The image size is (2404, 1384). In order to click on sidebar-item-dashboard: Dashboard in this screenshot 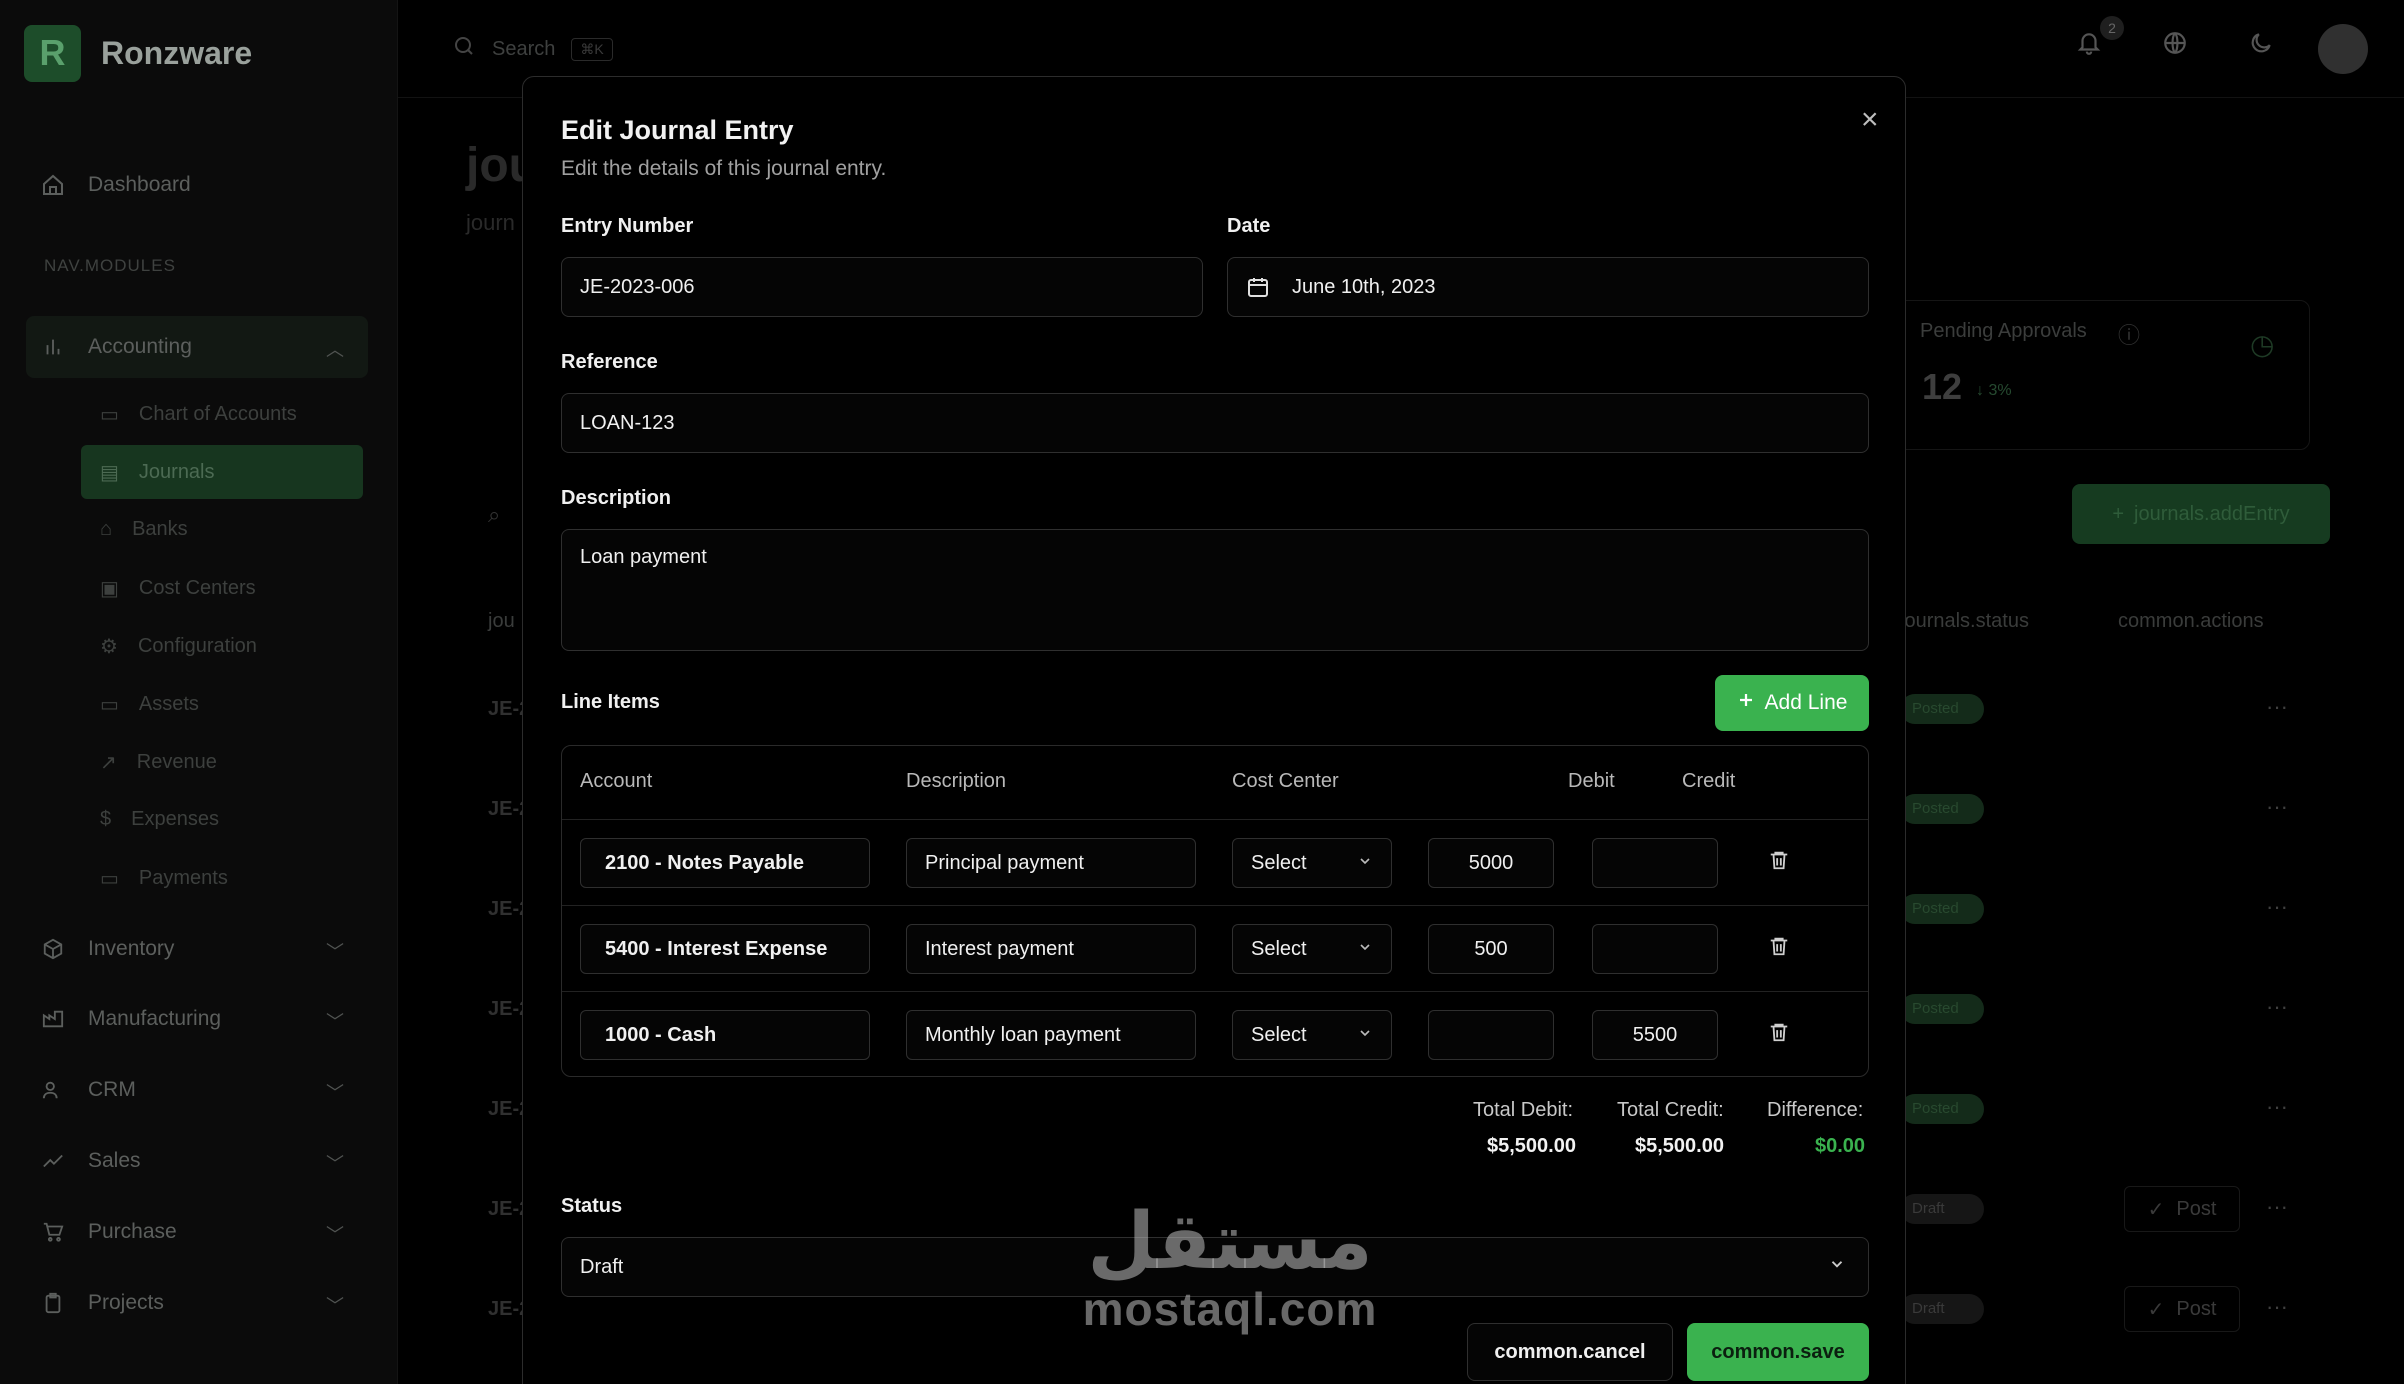, I will do `click(115, 185)`.